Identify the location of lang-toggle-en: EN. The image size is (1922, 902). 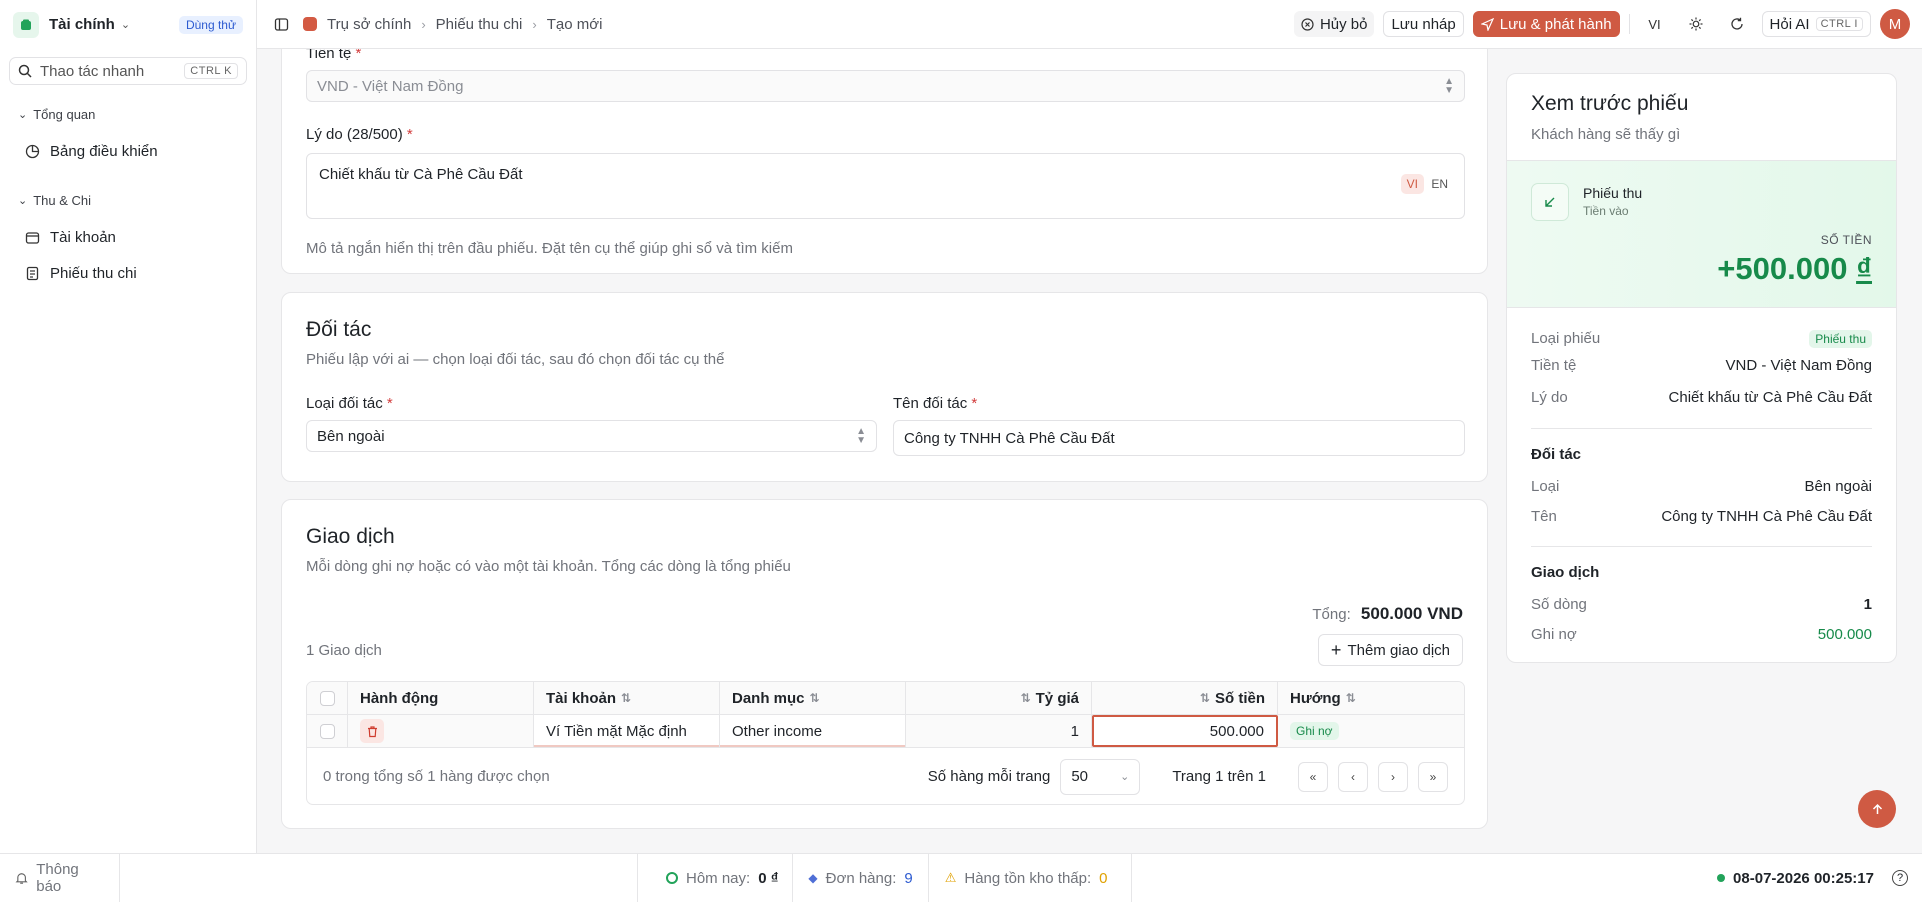
(1439, 184).